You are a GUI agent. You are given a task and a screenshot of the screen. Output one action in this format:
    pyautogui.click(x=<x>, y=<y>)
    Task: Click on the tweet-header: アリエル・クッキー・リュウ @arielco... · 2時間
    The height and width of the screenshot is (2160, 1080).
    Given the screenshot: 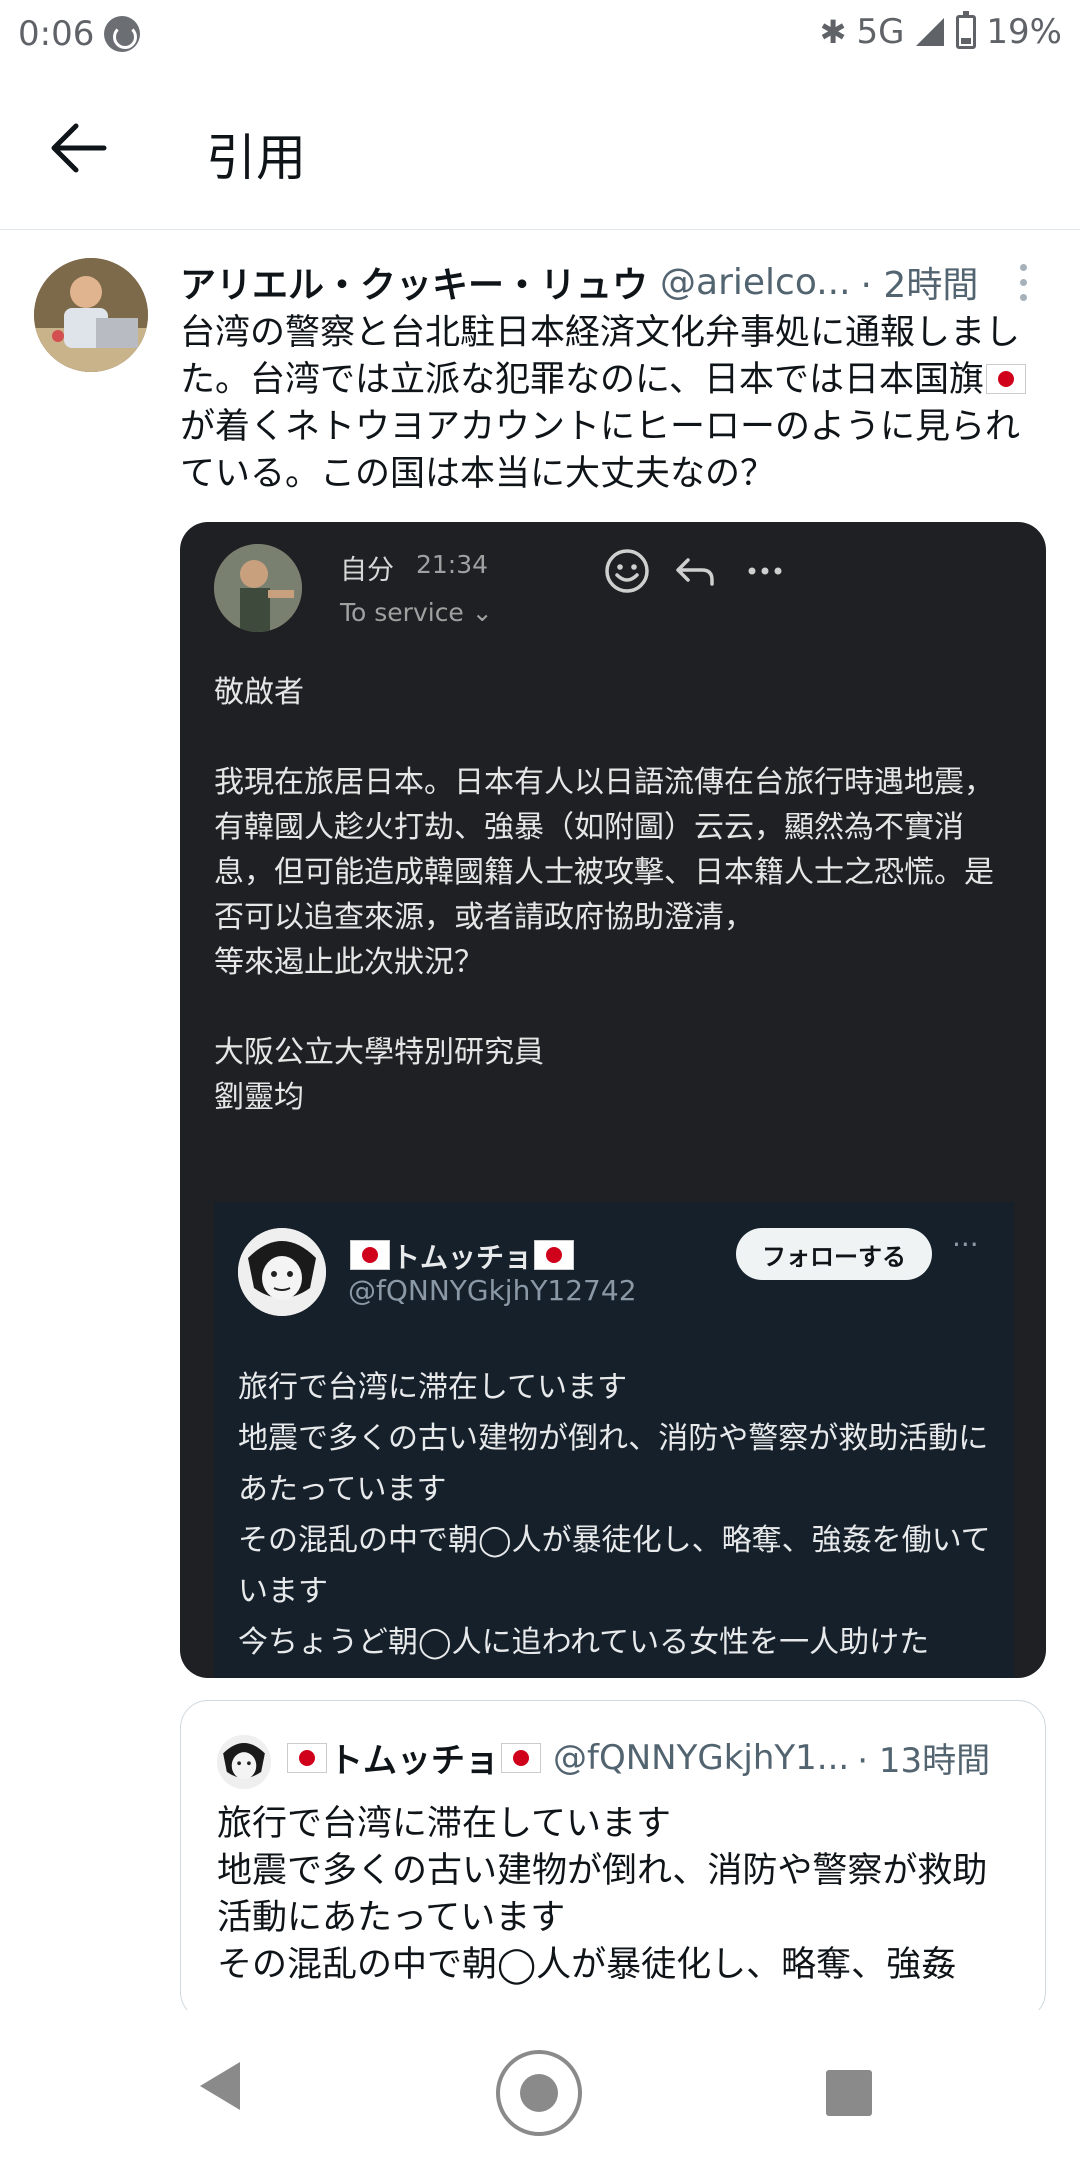 What is the action you would take?
    pyautogui.click(x=615, y=282)
    